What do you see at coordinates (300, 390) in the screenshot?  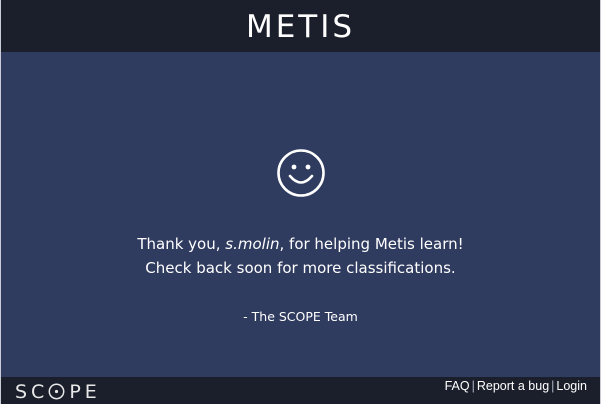 I see `footer-bar: SC PE FAQ | Report a bug | Login` at bounding box center [300, 390].